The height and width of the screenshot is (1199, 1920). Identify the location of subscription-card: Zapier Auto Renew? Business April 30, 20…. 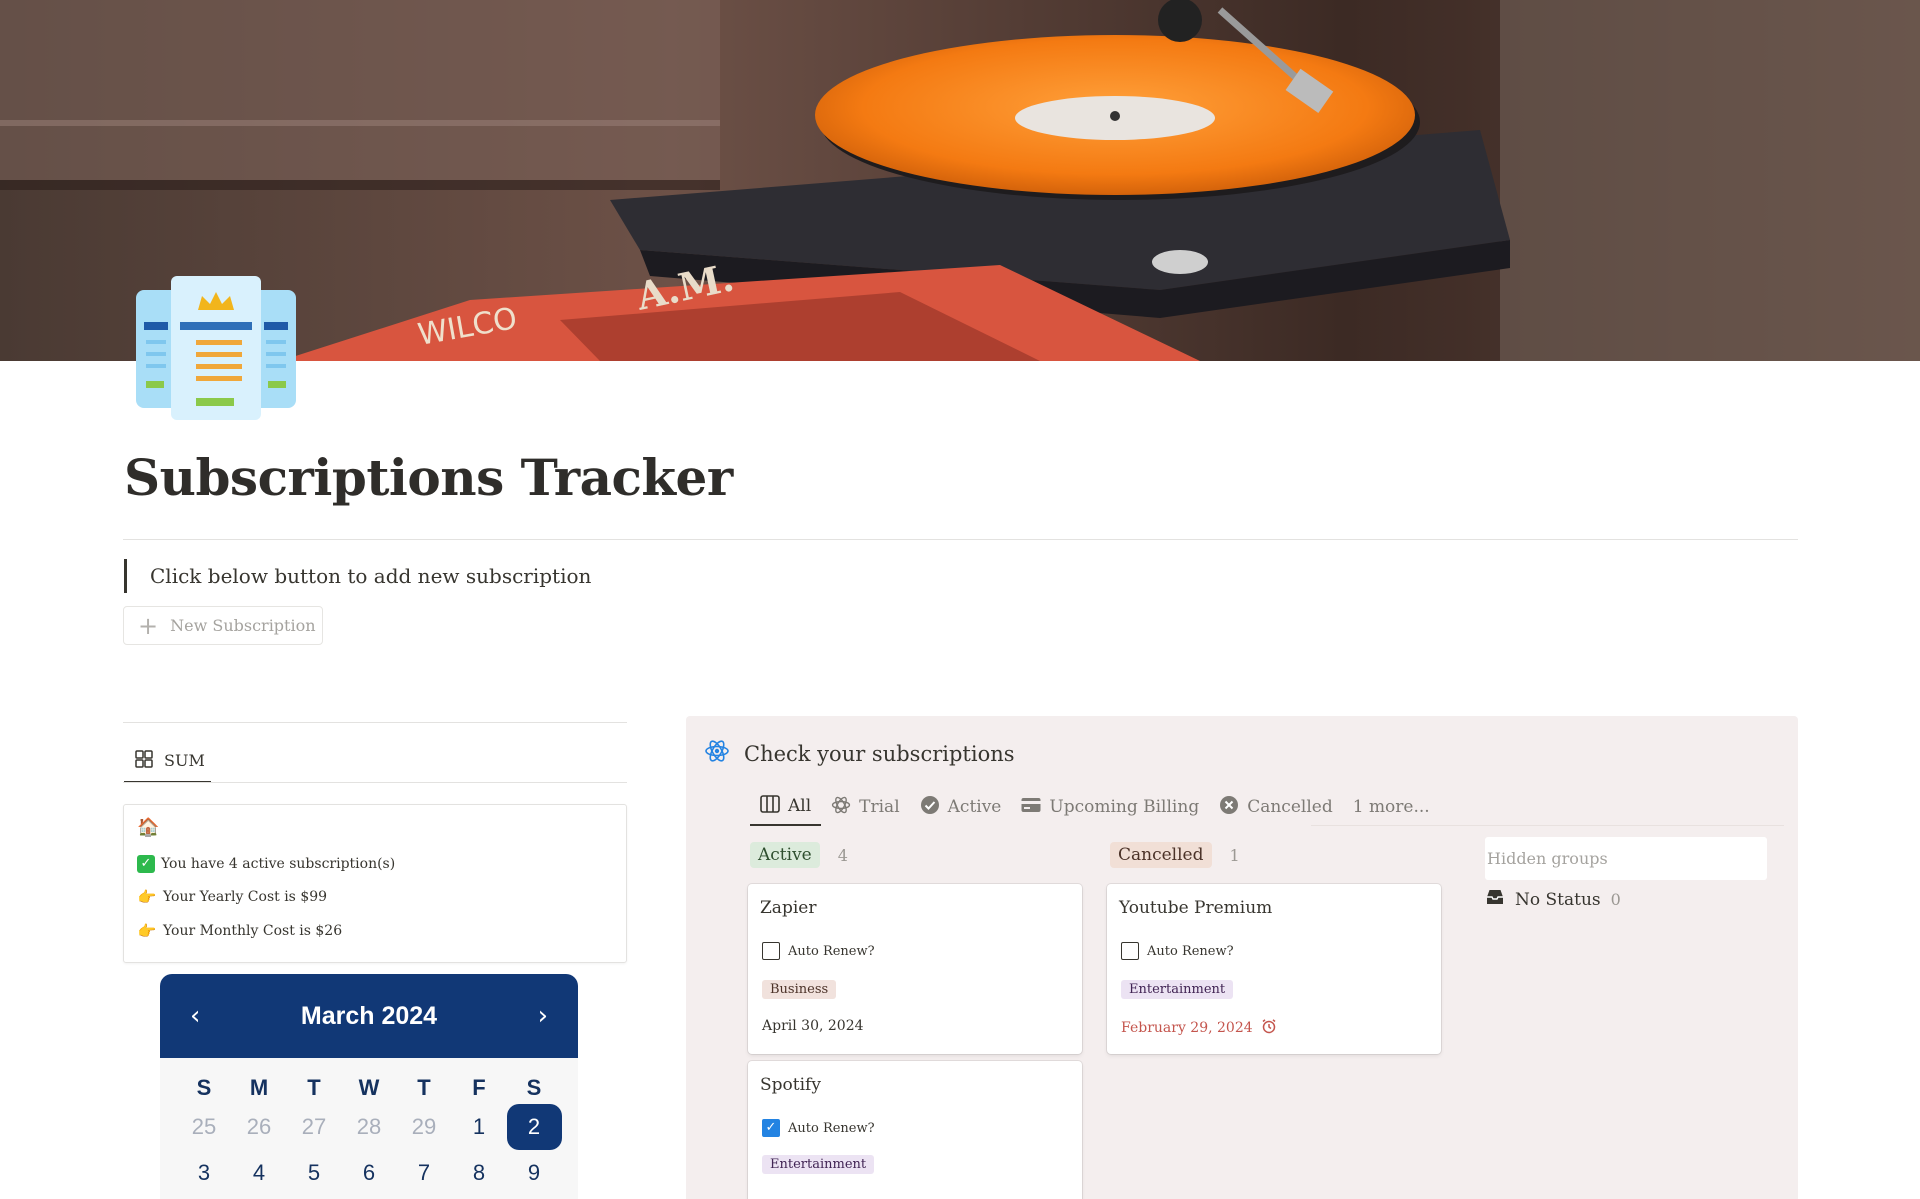
(915, 969).